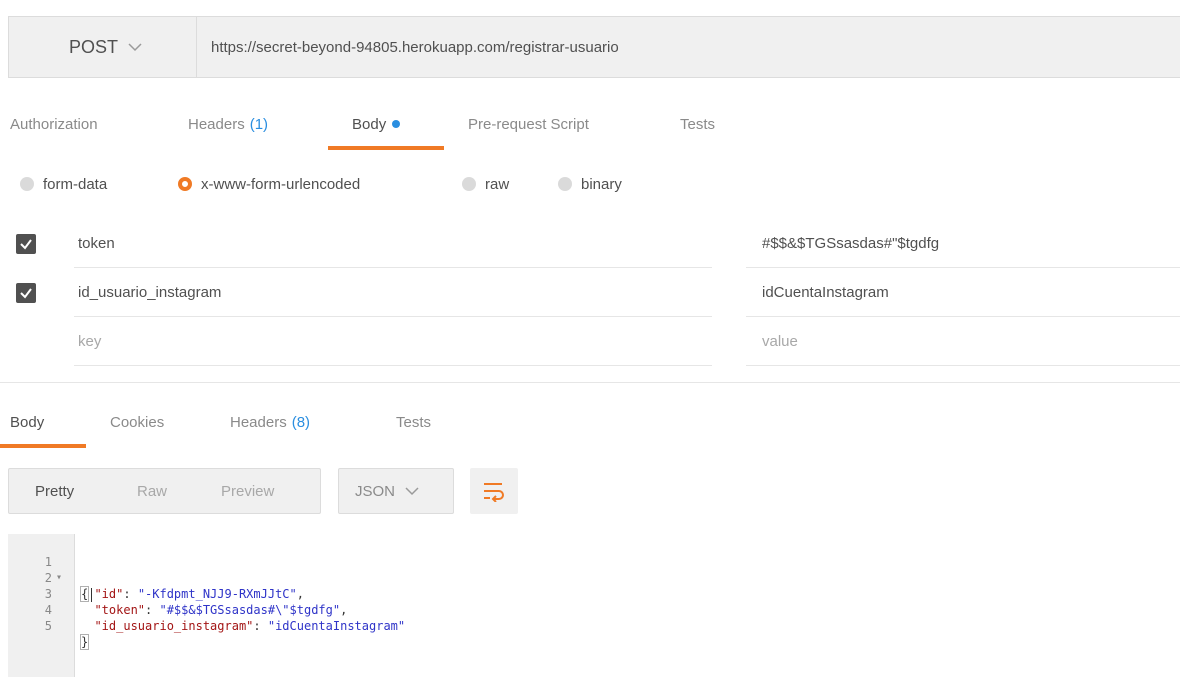  I want to click on view-mode-group: Pretty Raw Preview, so click(164, 491).